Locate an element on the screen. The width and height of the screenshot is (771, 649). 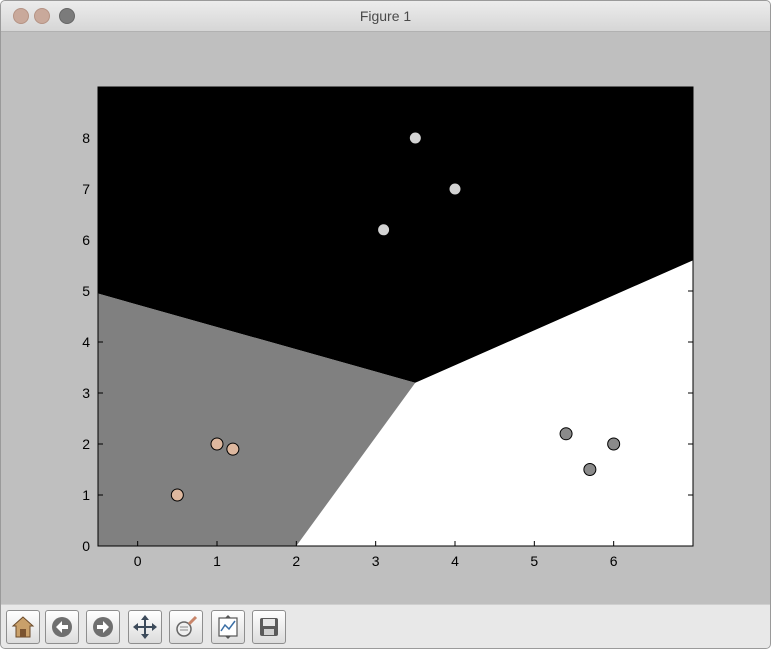
x-tick-label: 1 is located at coordinates (217, 561).